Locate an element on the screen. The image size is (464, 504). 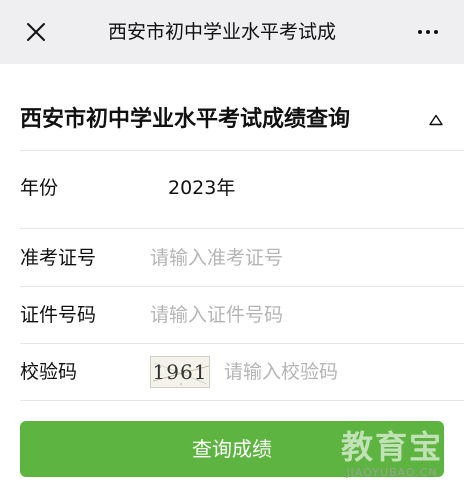
captcha-row: 校验码 1961 is located at coordinates (232, 372).